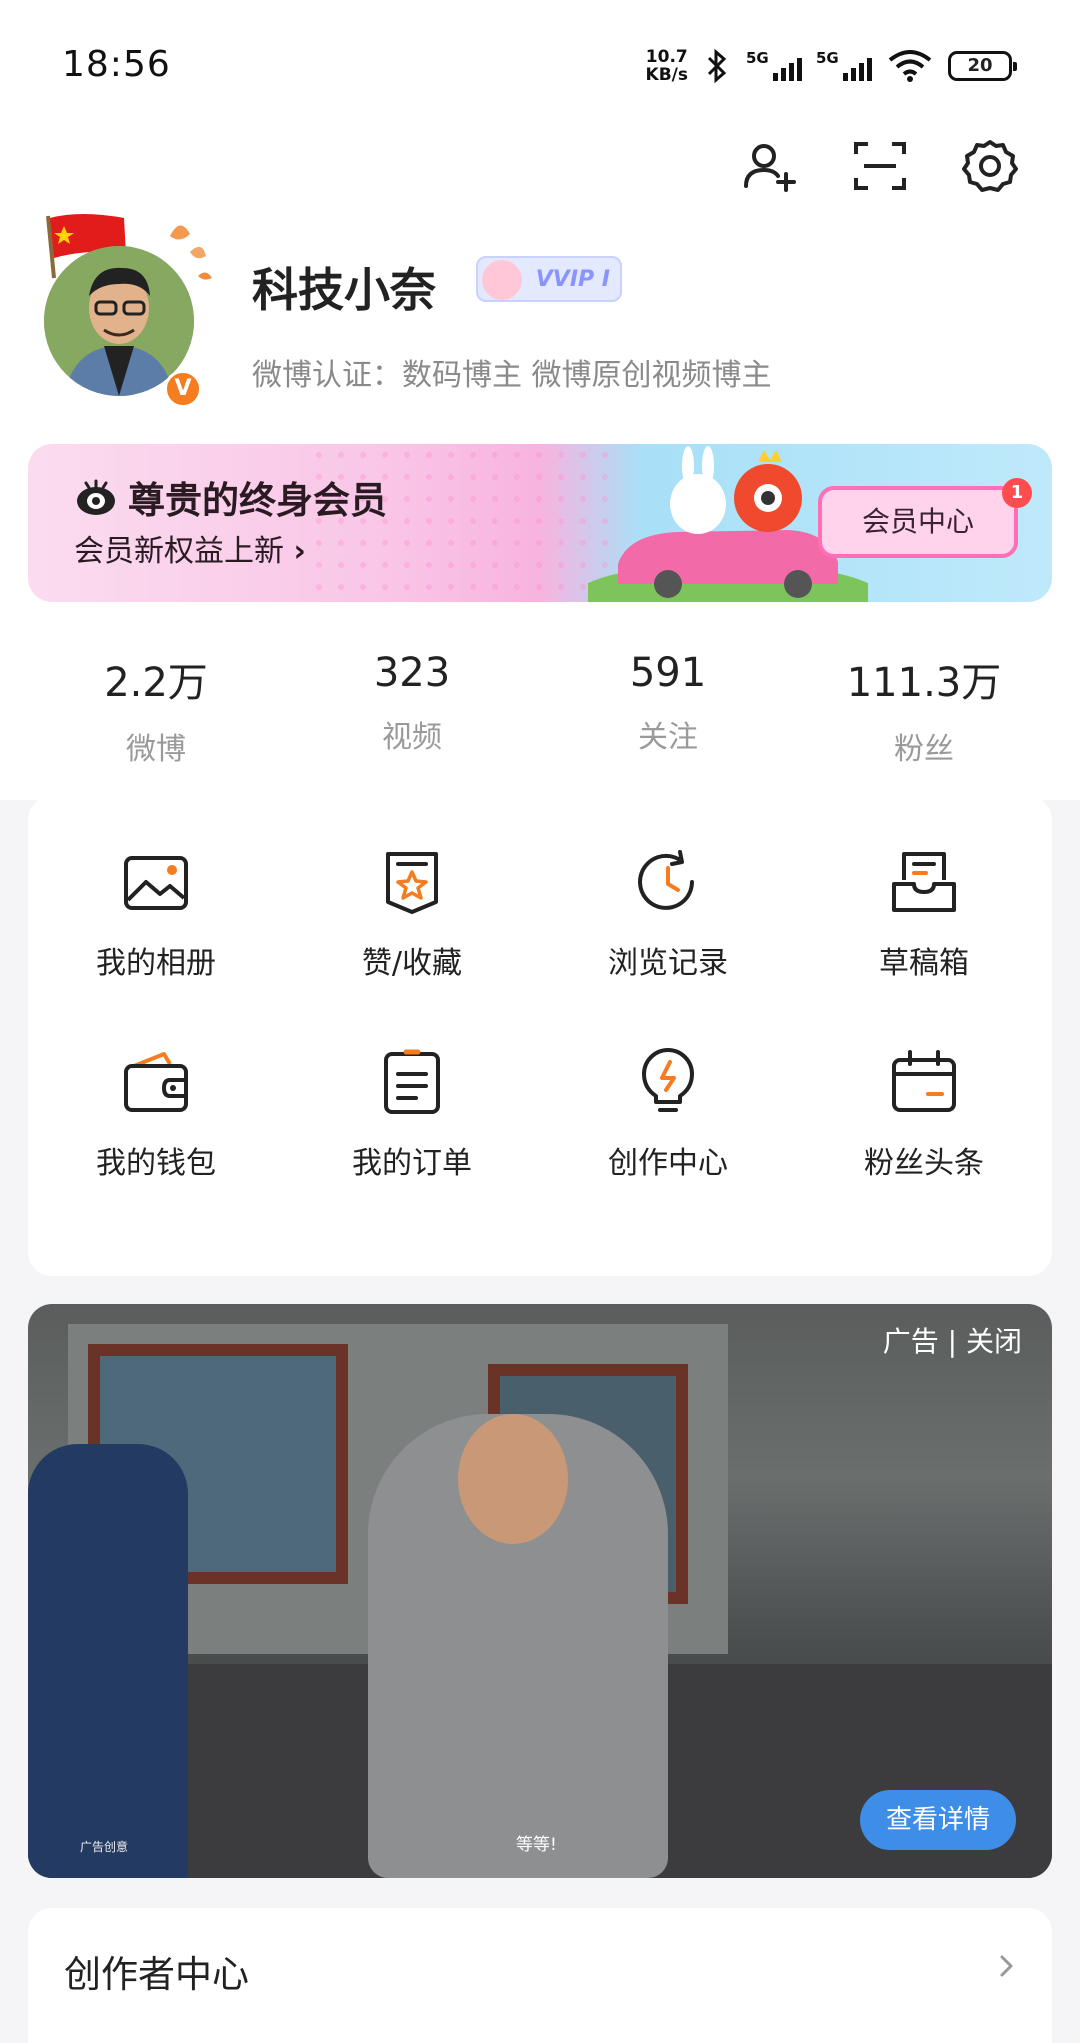  I want to click on scan-icon, so click(880, 166).